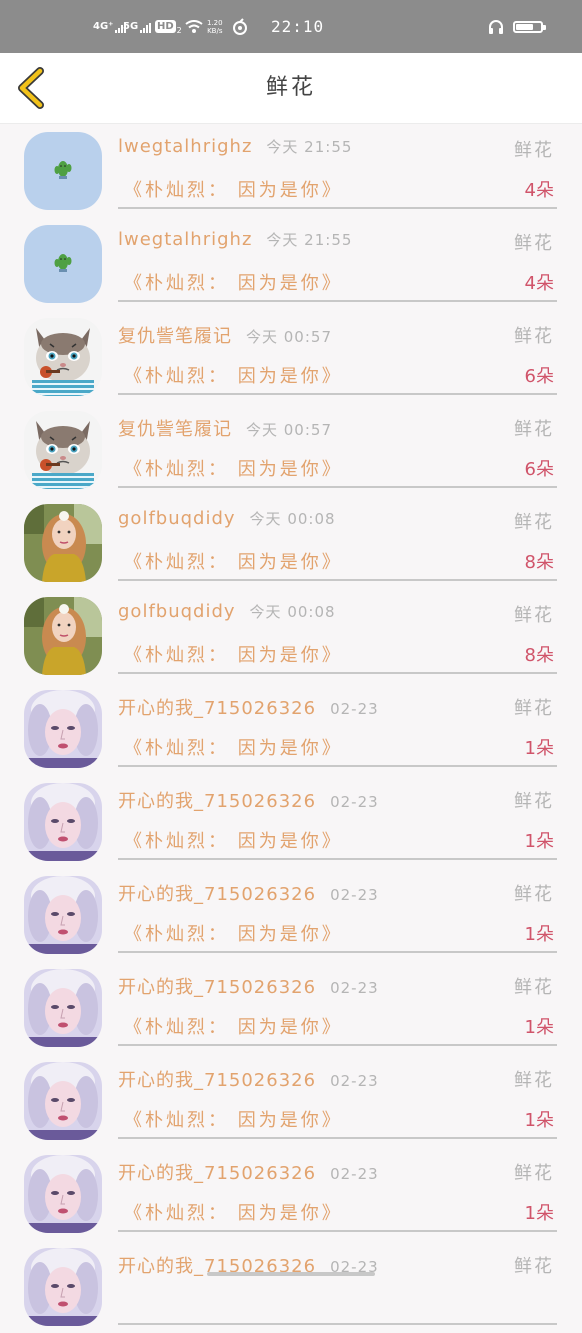 Image resolution: width=582 pixels, height=1333 pixels. I want to click on headphones-icon, so click(496, 26).